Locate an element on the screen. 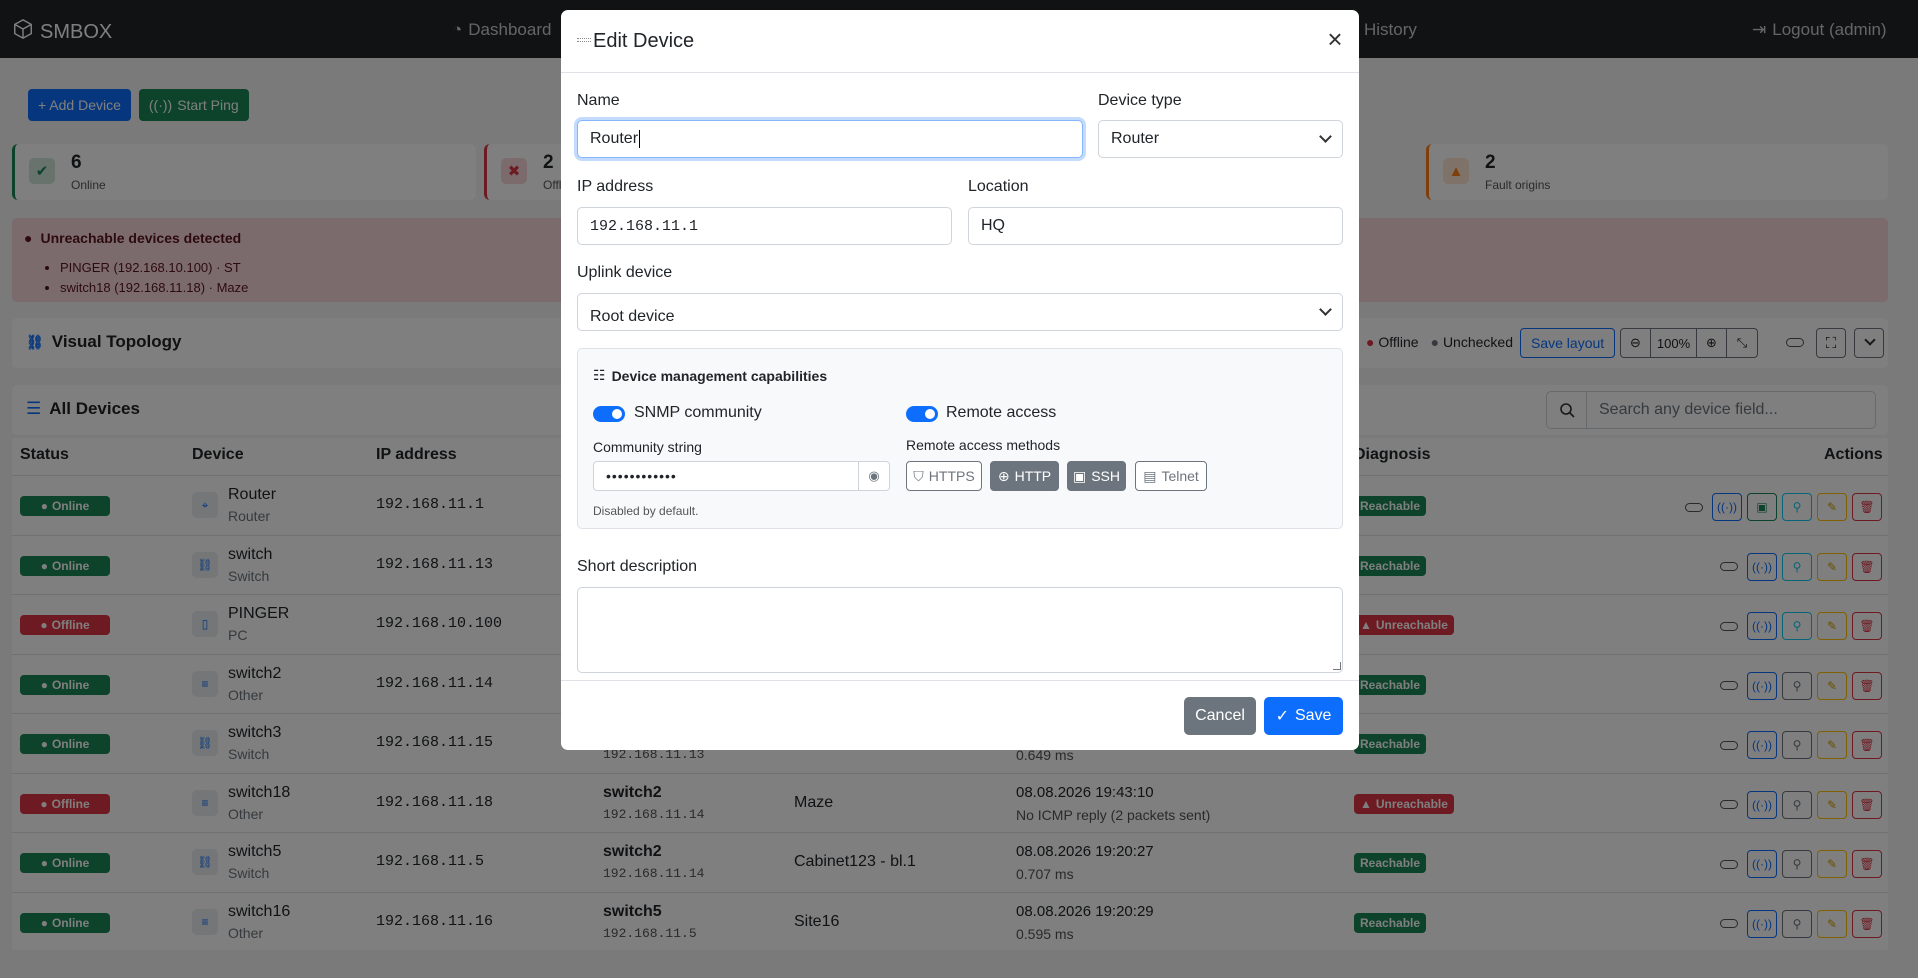 The height and width of the screenshot is (978, 1918). sliders-icon: ☷ is located at coordinates (599, 375).